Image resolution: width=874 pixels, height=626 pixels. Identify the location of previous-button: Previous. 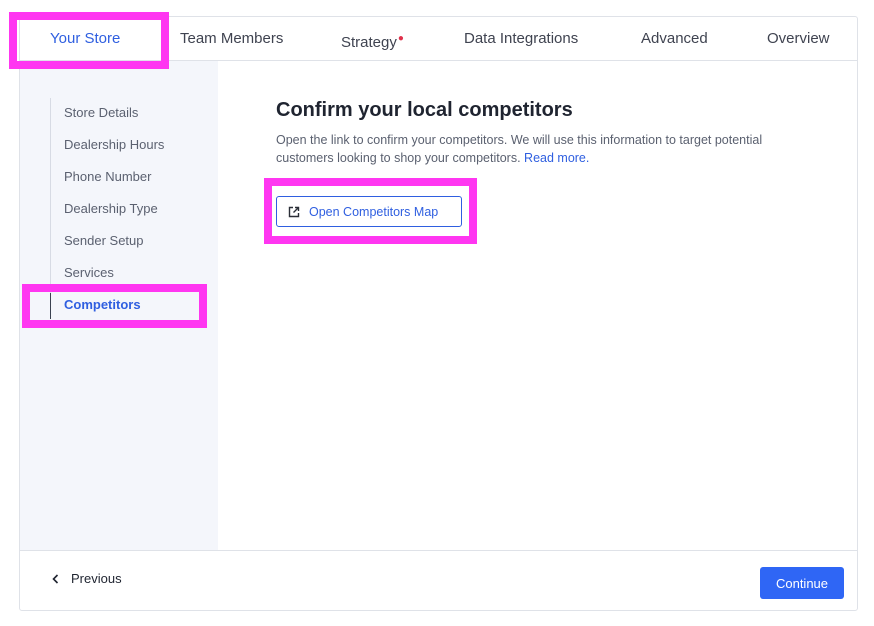
(87, 578).